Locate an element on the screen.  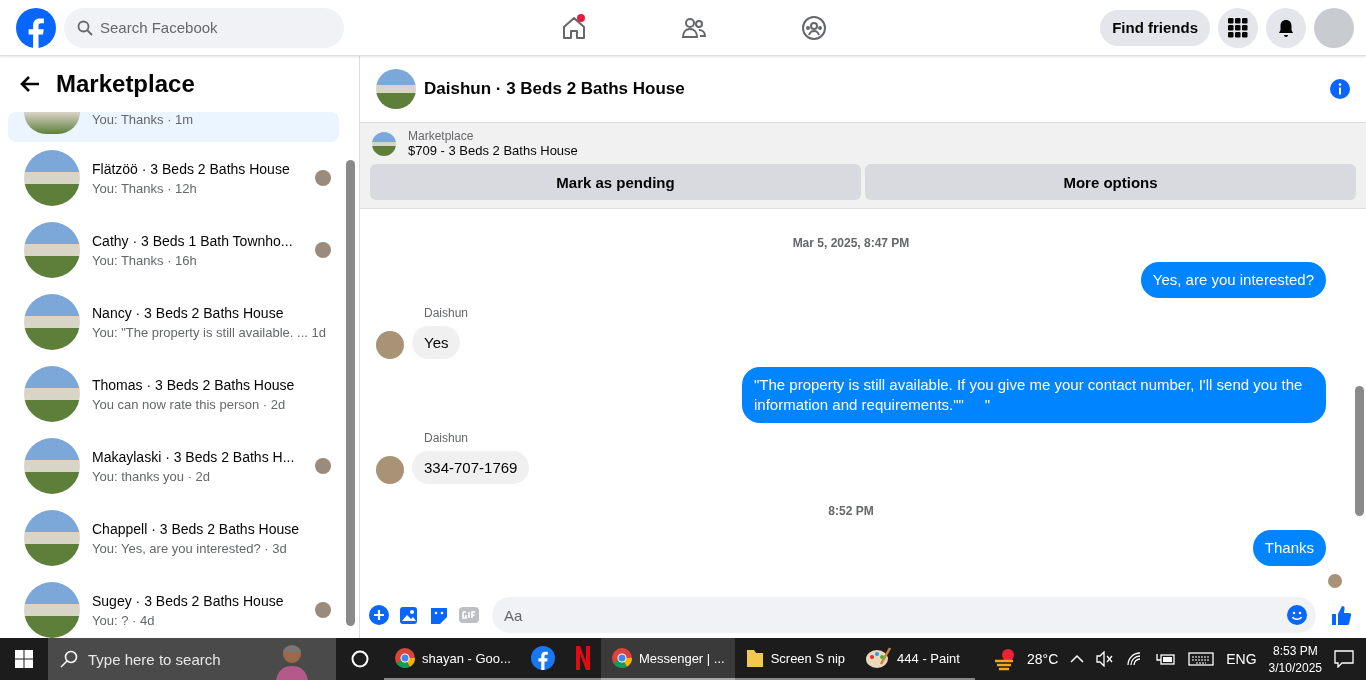
windows-logo-icon is located at coordinates (24, 659).